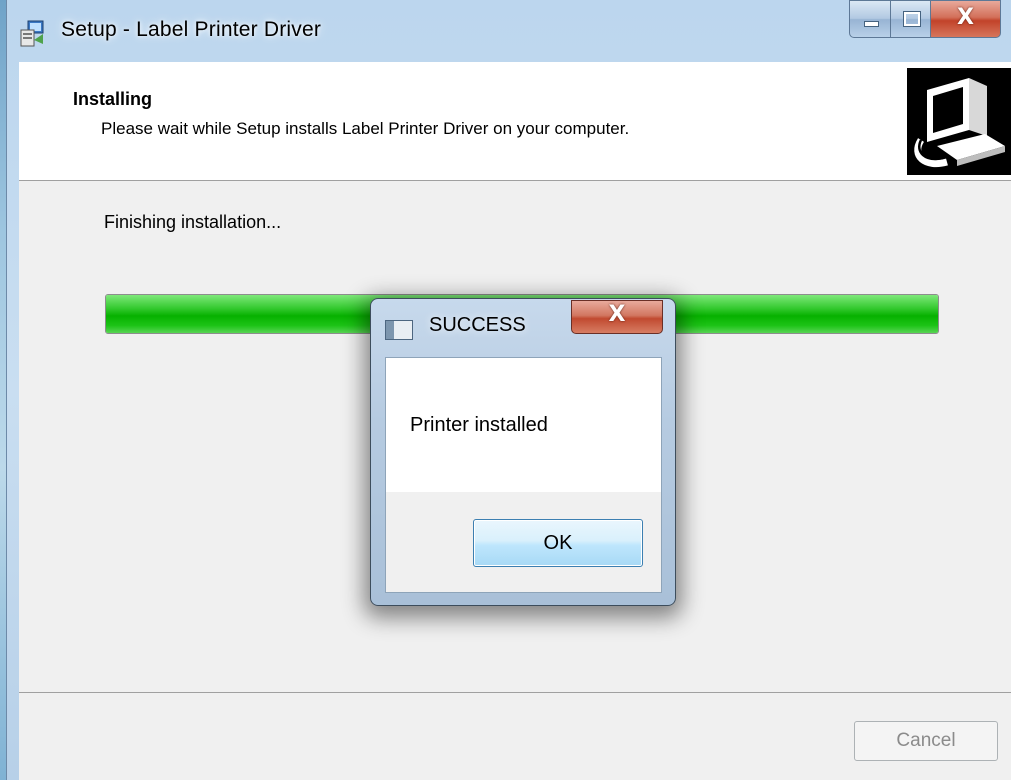  What do you see at coordinates (870, 19) in the screenshot?
I see `minimize-button` at bounding box center [870, 19].